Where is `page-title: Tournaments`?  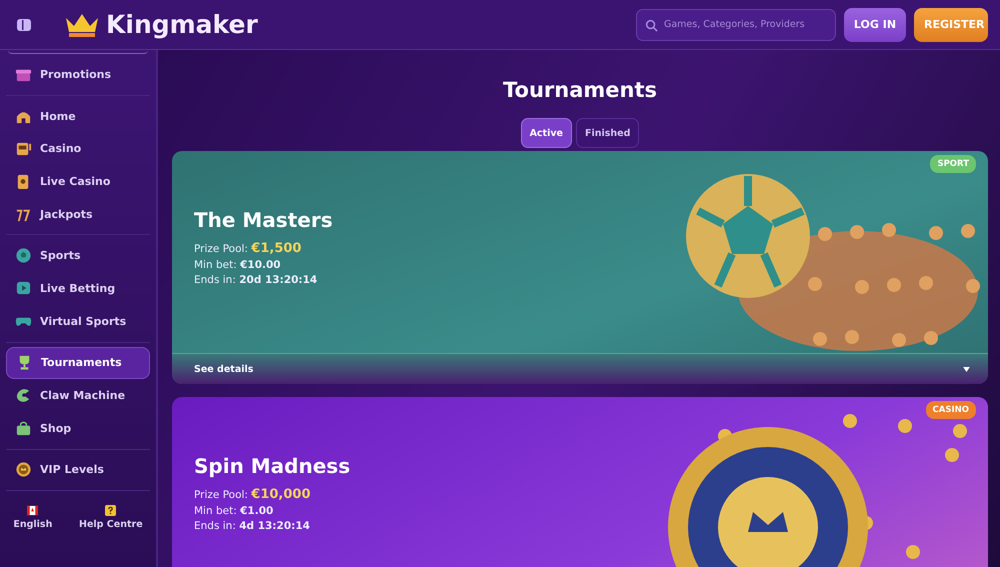 page-title: Tournaments is located at coordinates (579, 90).